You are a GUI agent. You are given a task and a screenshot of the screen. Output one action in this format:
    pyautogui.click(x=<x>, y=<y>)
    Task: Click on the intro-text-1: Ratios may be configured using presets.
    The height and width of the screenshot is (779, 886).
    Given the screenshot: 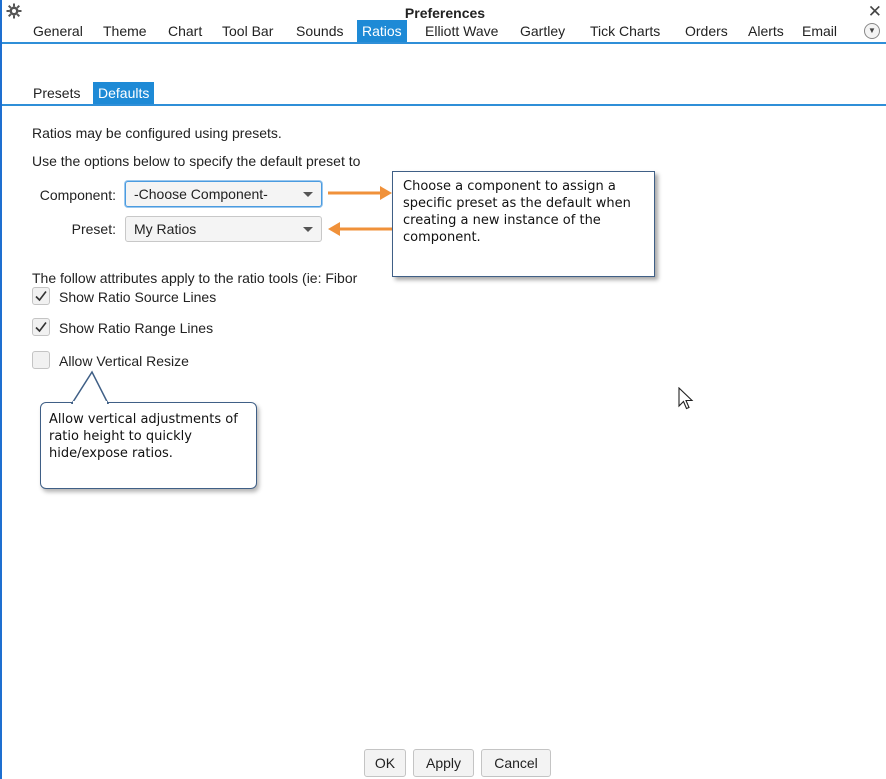 What is the action you would take?
    pyautogui.click(x=157, y=133)
    